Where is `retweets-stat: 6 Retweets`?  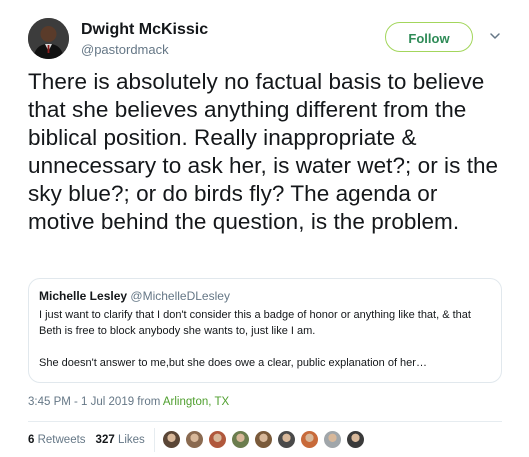
retweets-stat: 6 Retweets is located at coordinates (57, 440).